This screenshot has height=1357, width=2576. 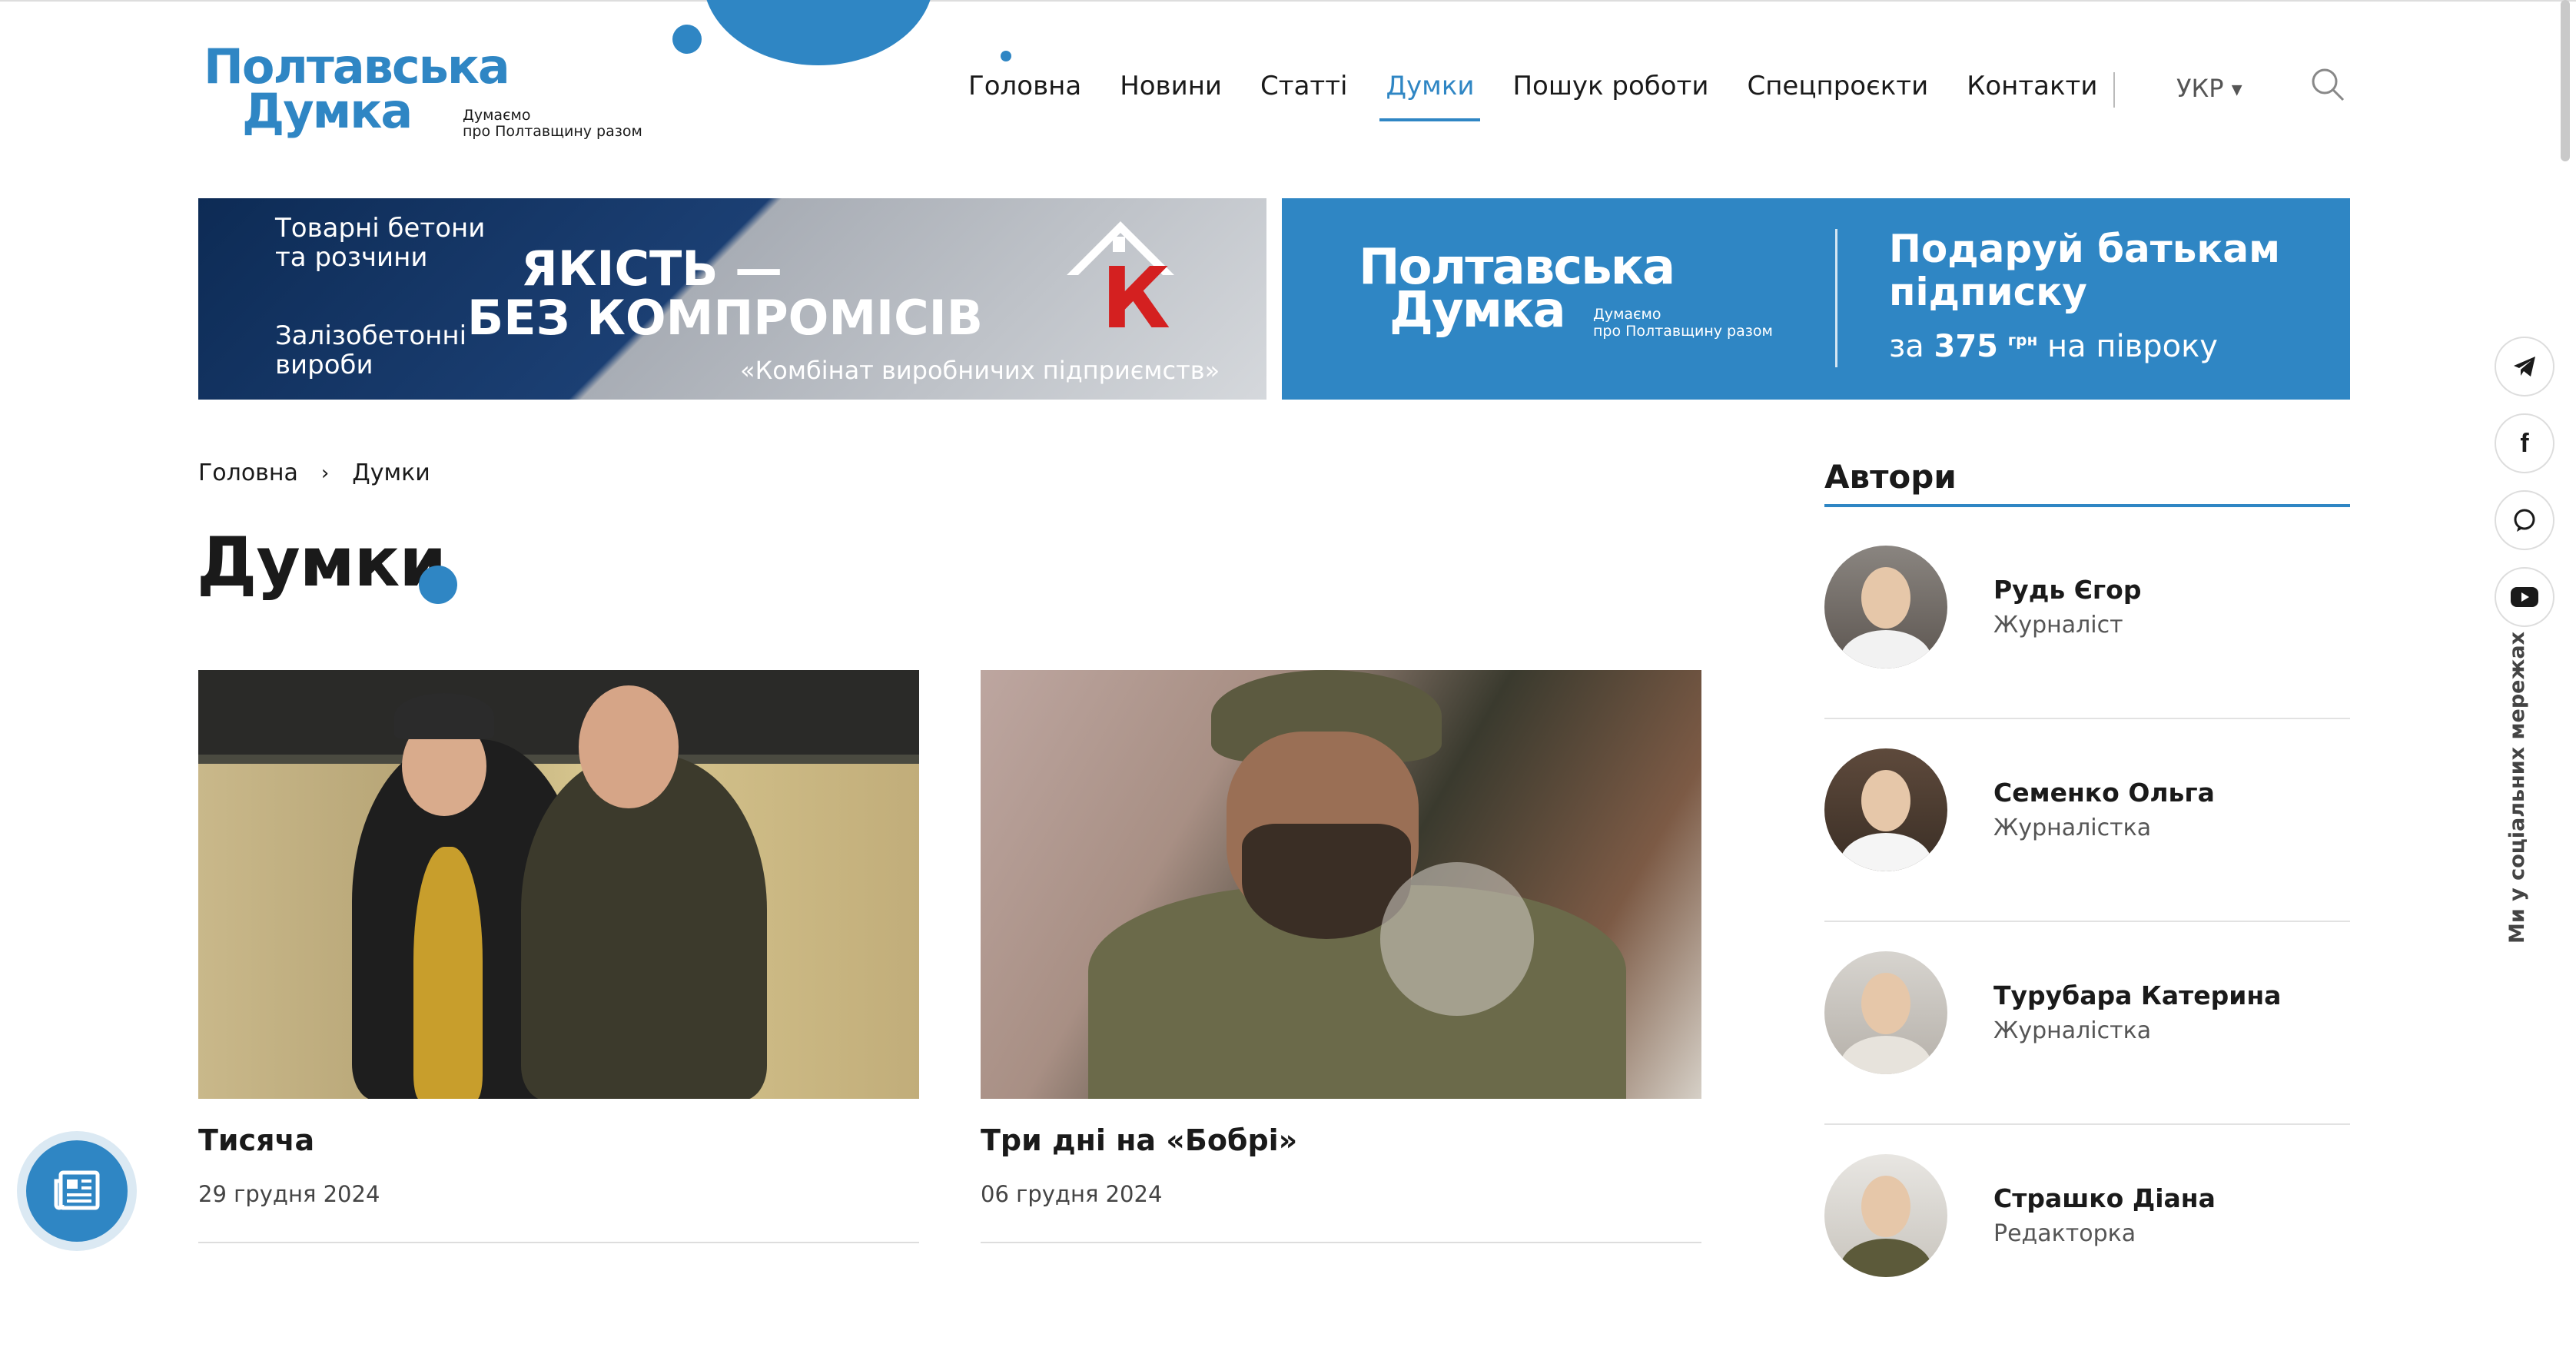 What do you see at coordinates (1966, 346) in the screenshot?
I see `price-value: 375` at bounding box center [1966, 346].